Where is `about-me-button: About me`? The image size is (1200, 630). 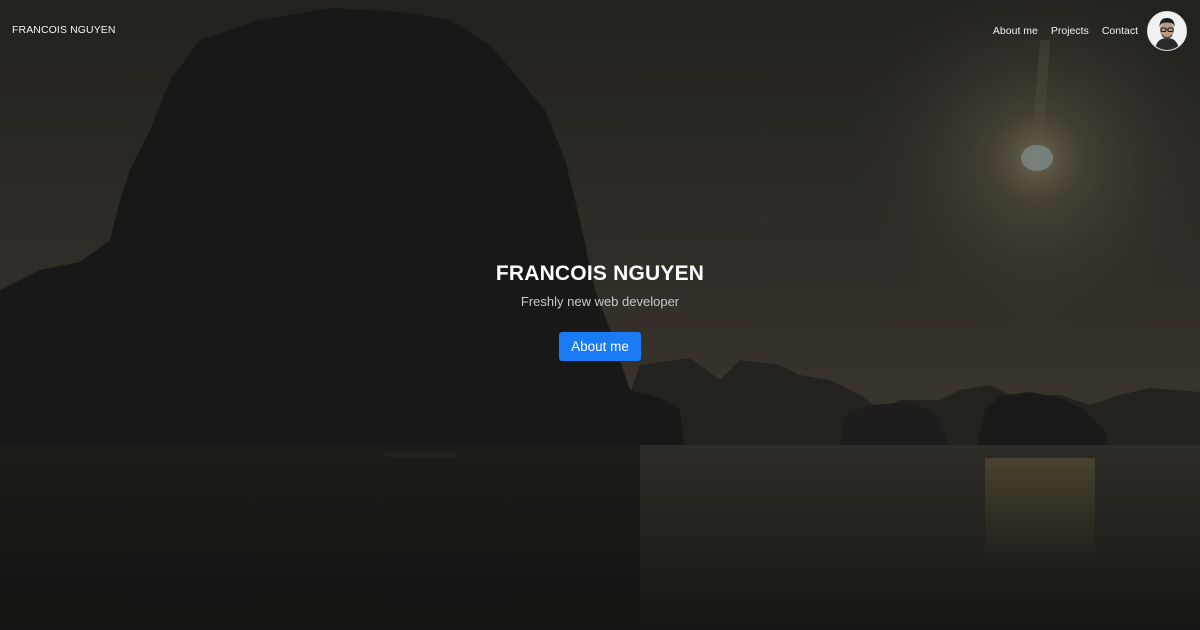
about-me-button: About me is located at coordinates (600, 346).